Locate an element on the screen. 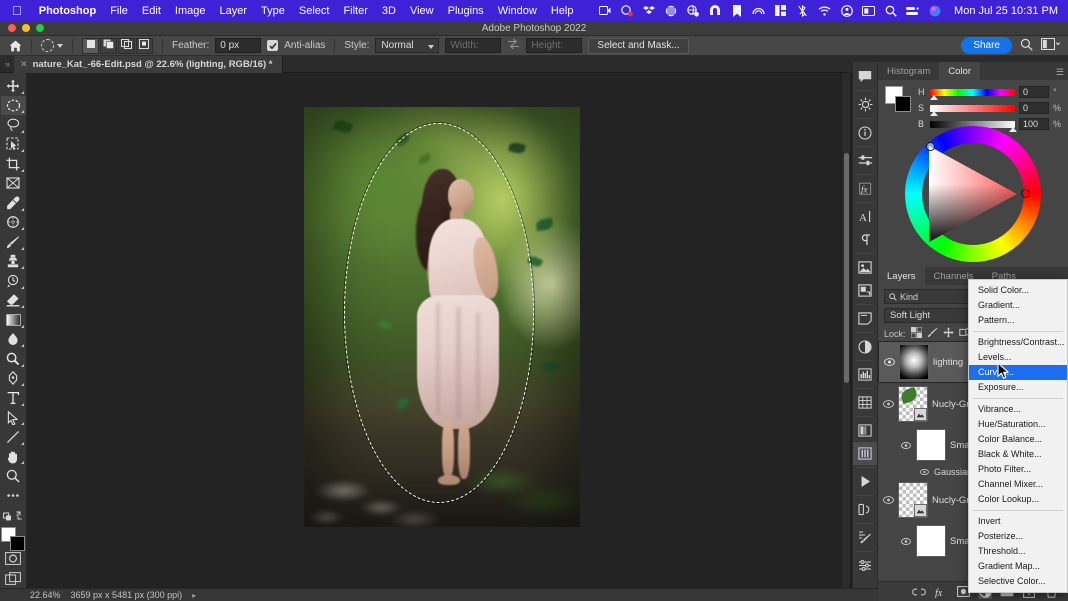 The height and width of the screenshot is (601, 1068). bluetooth-icon is located at coordinates (802, 10).